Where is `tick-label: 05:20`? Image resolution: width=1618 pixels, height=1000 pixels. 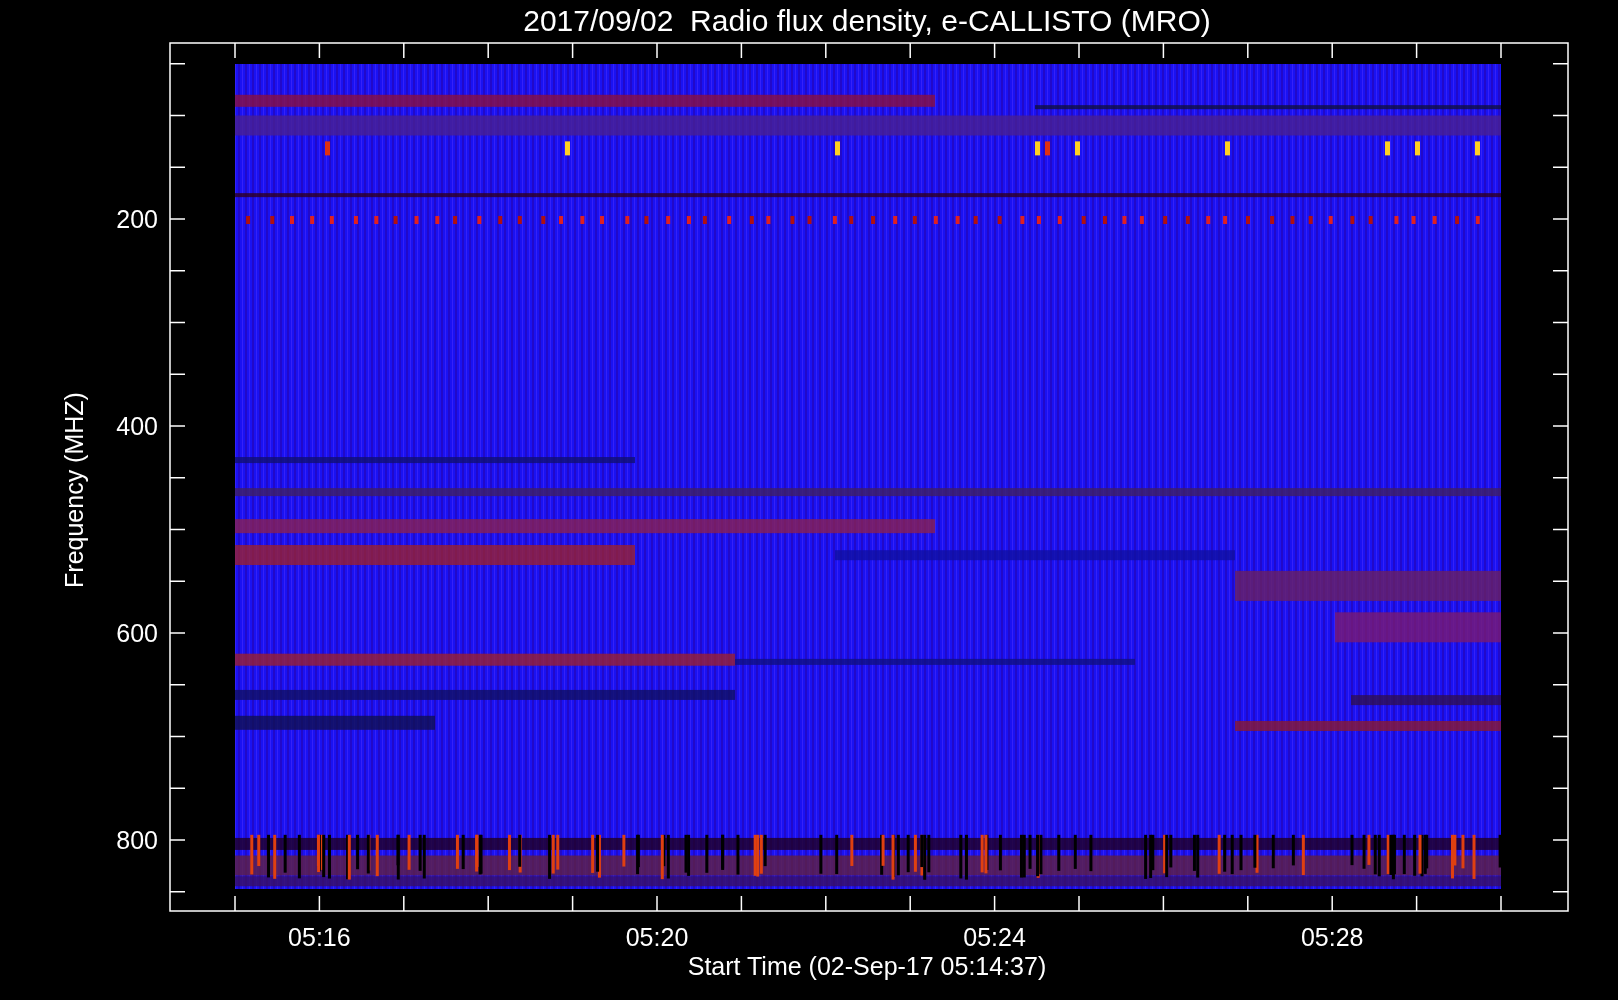
tick-label: 05:20 is located at coordinates (657, 937).